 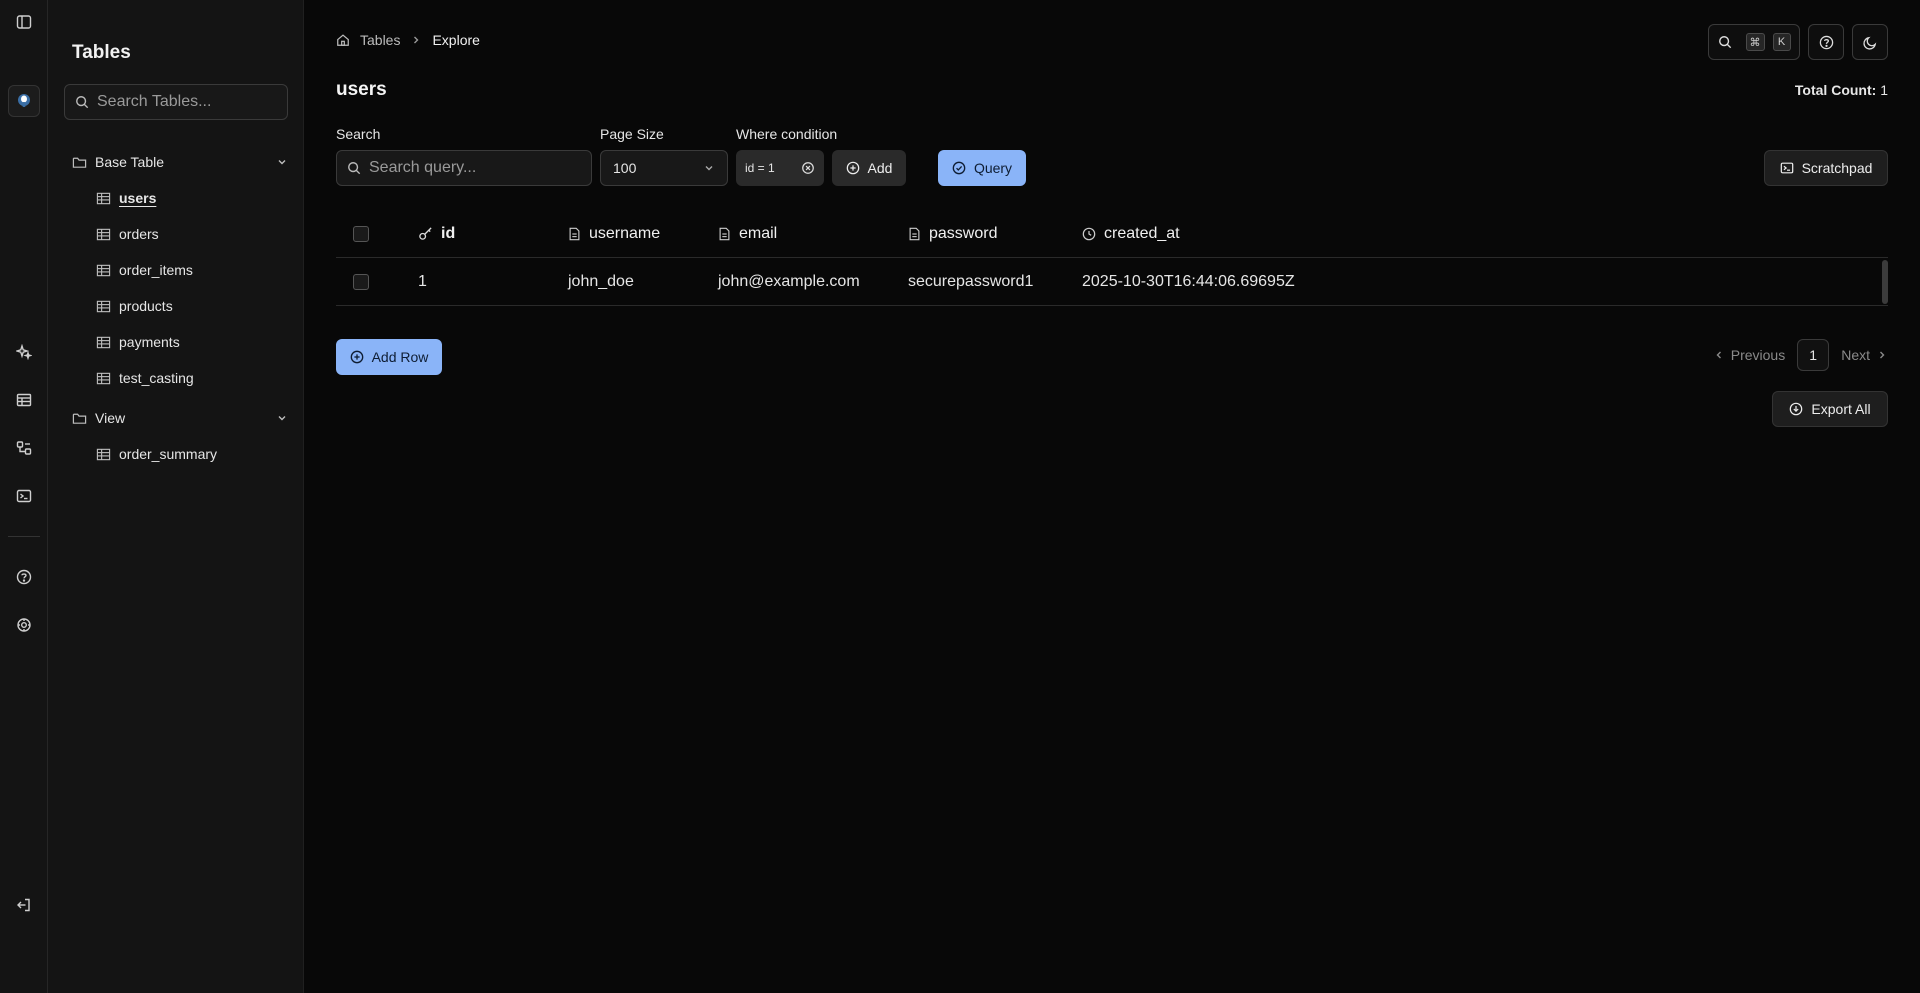 I want to click on sidebar-item-orders: orders, so click(x=127, y=234).